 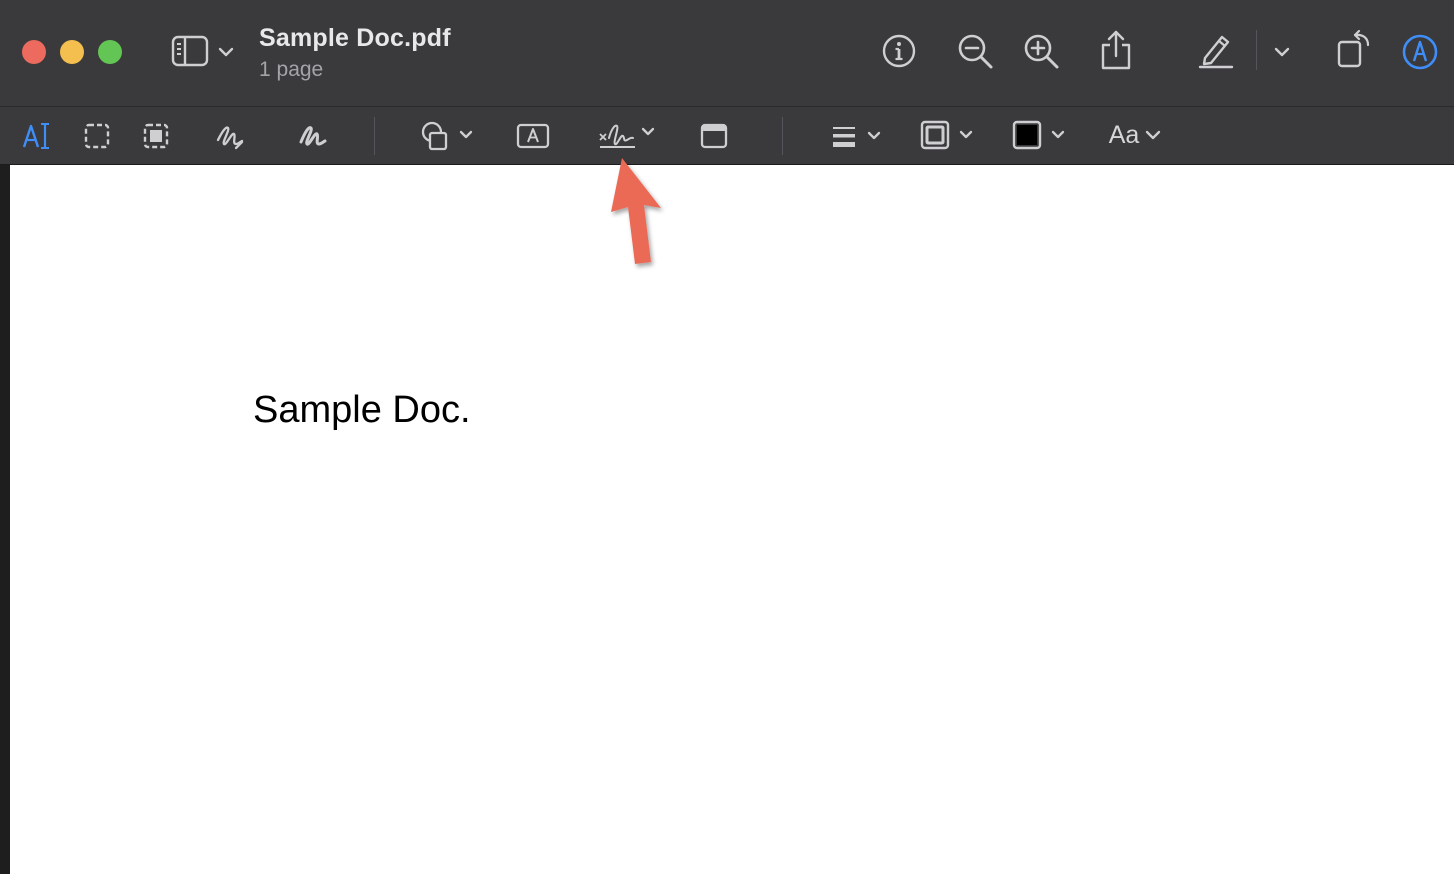 I want to click on sidebar-toggle-button, so click(x=190, y=51).